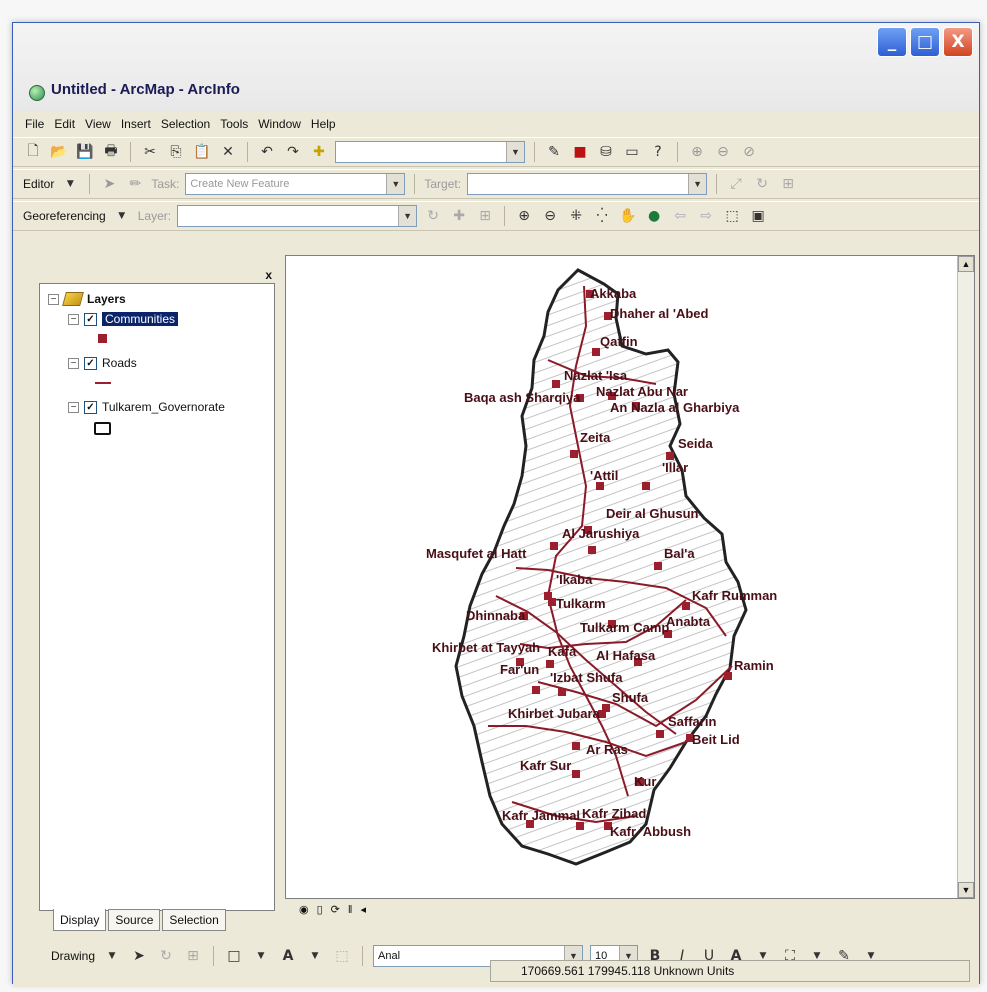 The width and height of the screenshot is (987, 992). What do you see at coordinates (119, 363) in the screenshot?
I see `layer-label-roads: Roads` at bounding box center [119, 363].